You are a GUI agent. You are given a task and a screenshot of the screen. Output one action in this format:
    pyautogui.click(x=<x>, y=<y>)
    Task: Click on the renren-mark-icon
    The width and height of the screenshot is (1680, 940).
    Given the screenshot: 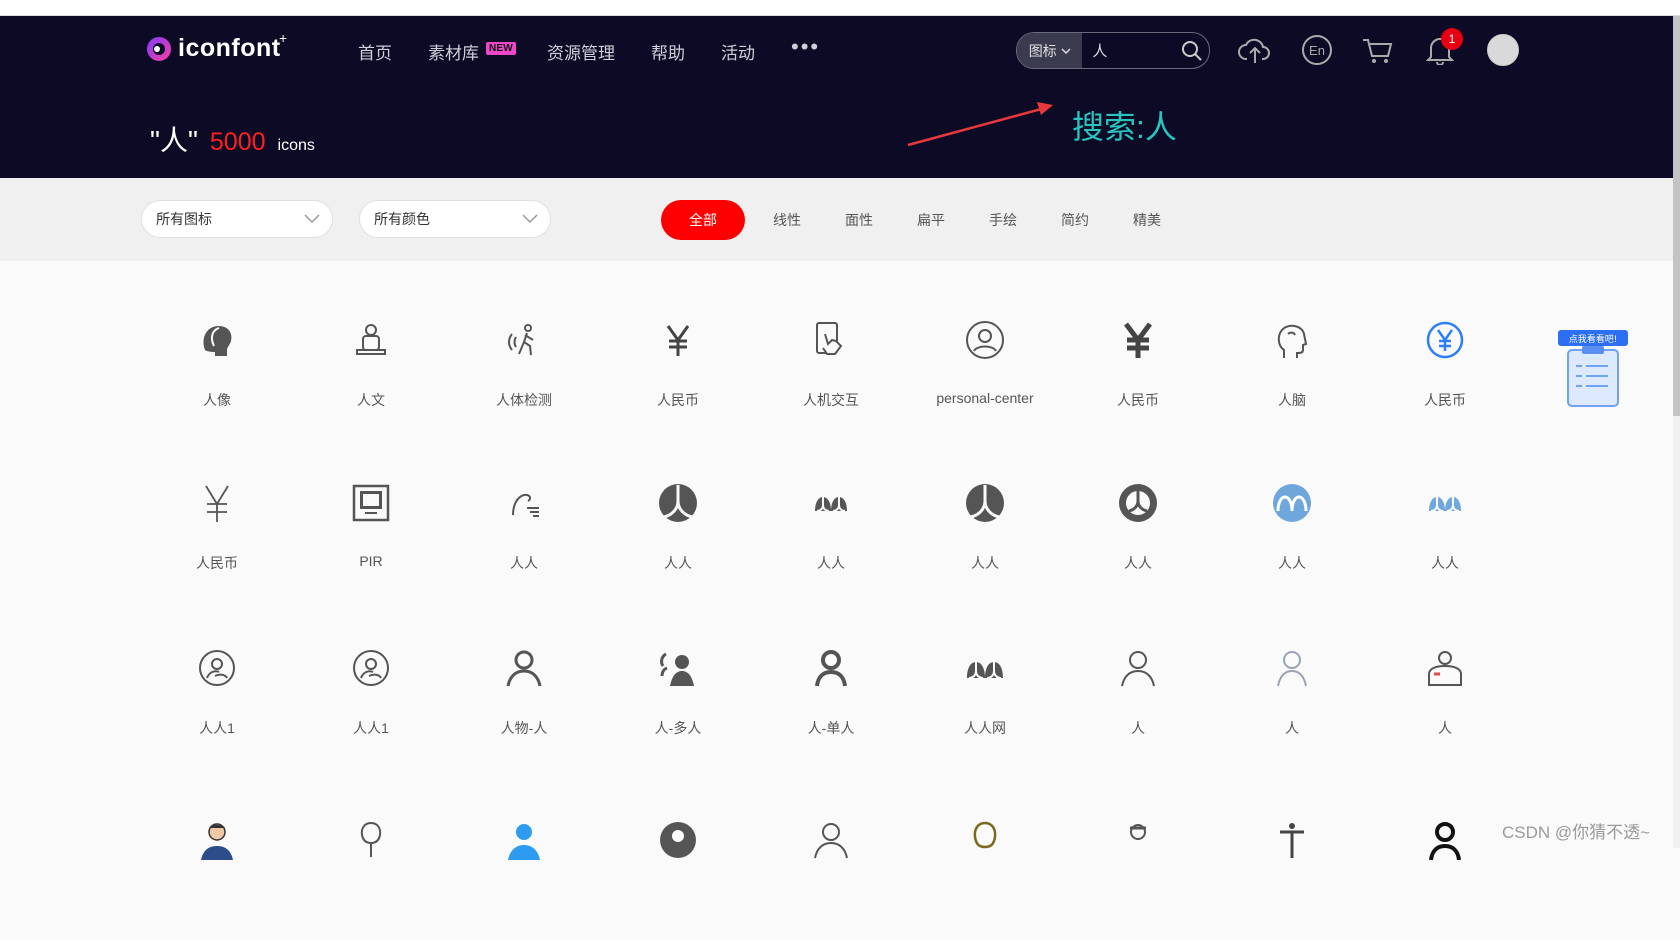 What is the action you would take?
    pyautogui.click(x=831, y=504)
    